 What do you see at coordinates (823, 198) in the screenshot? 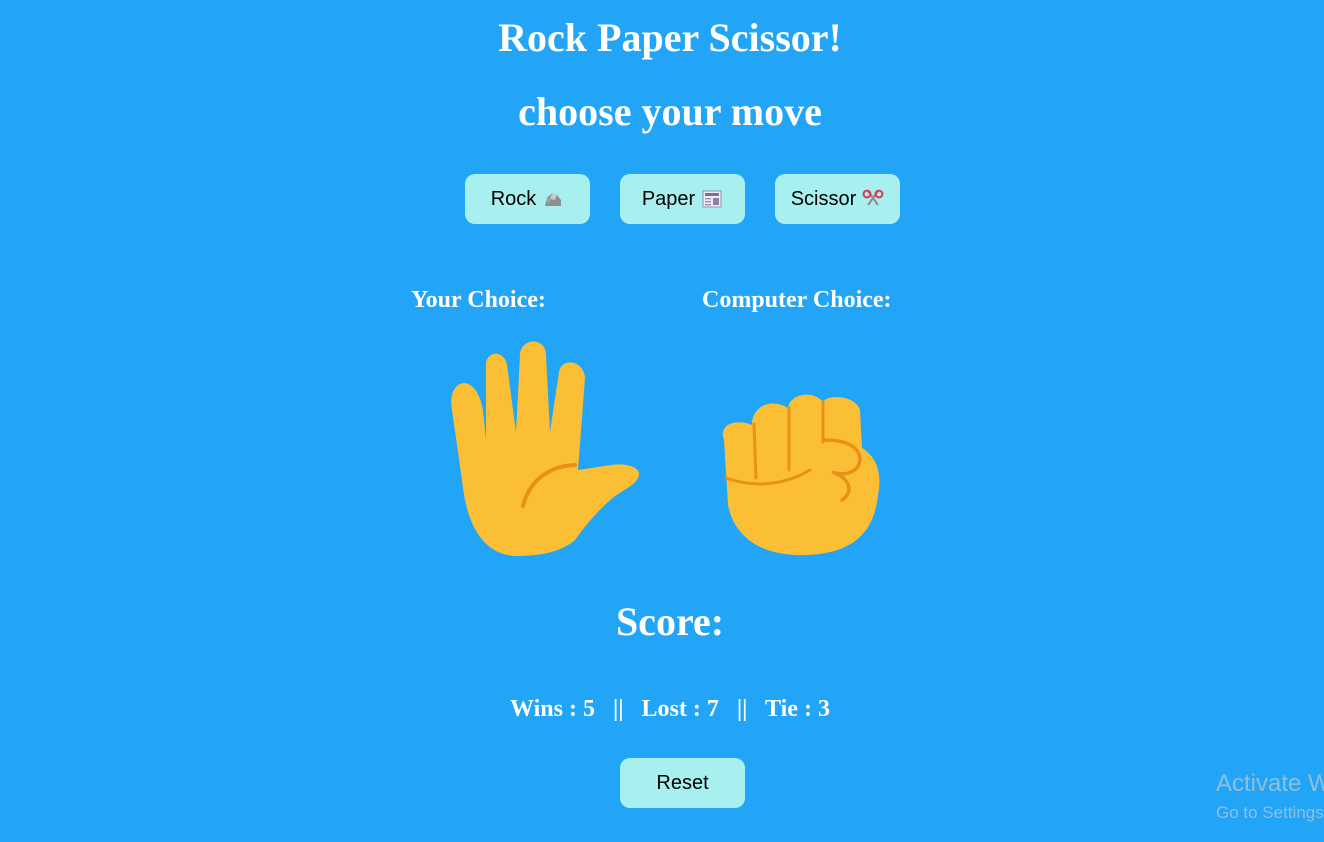
I see `scissor-button-label: Scissor` at bounding box center [823, 198].